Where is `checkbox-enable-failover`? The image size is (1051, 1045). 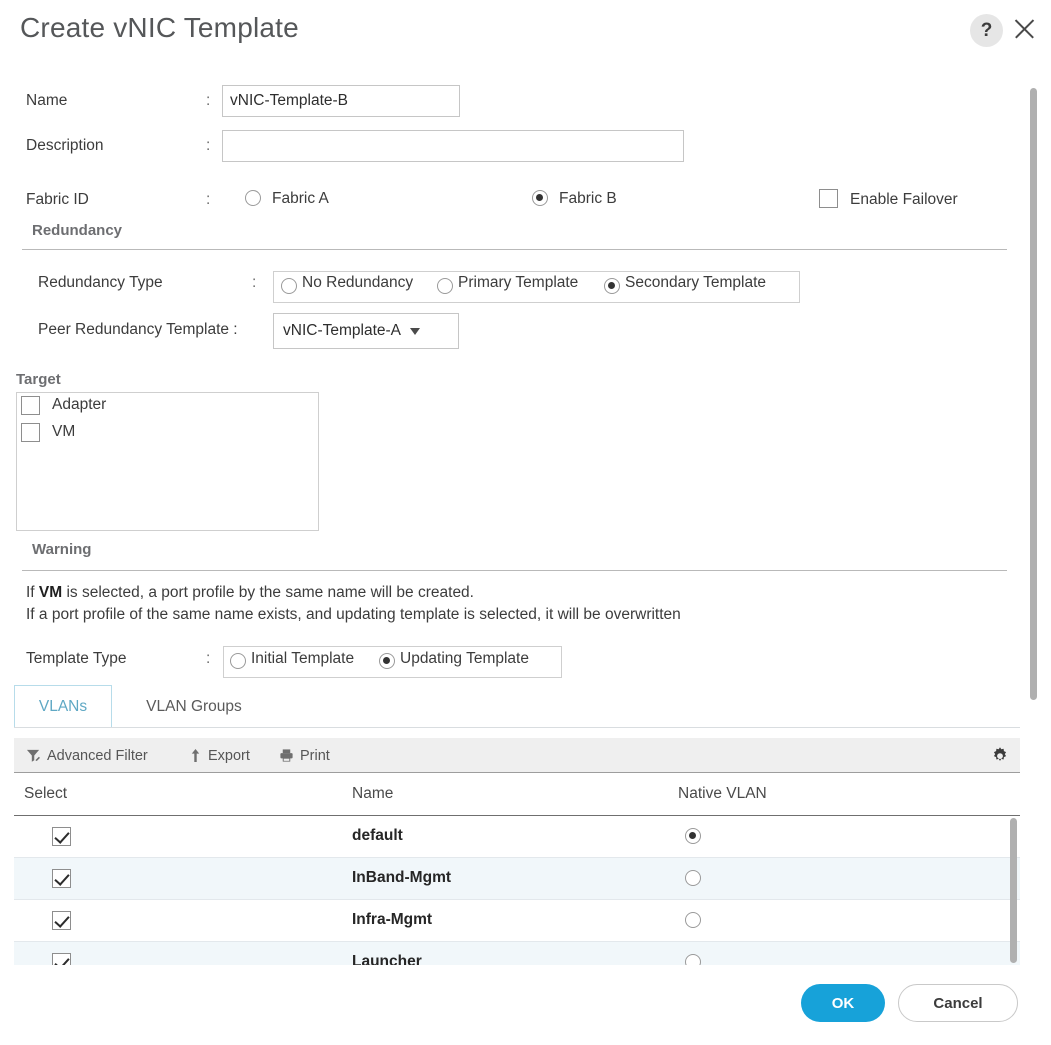 checkbox-enable-failover is located at coordinates (828, 198).